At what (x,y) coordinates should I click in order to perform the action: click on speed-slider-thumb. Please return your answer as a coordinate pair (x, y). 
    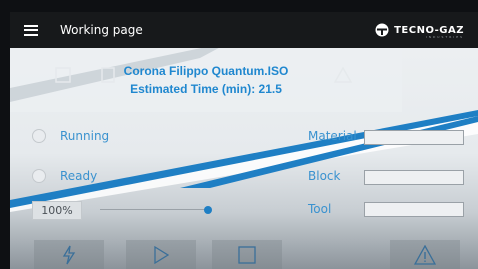
    Looking at the image, I should click on (208, 209).